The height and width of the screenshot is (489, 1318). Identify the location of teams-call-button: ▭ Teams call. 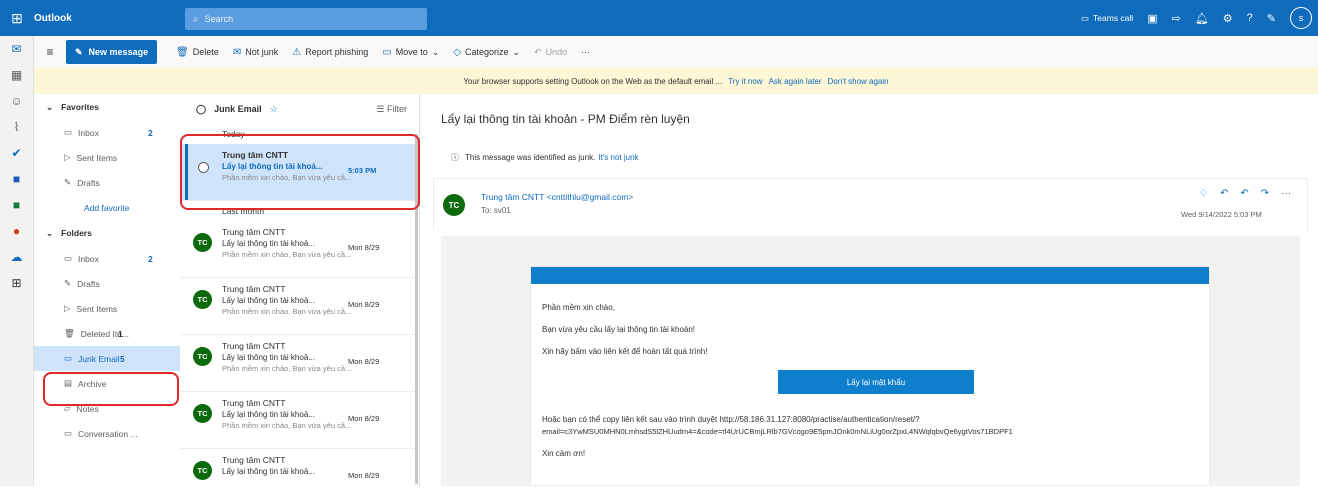
(1107, 18).